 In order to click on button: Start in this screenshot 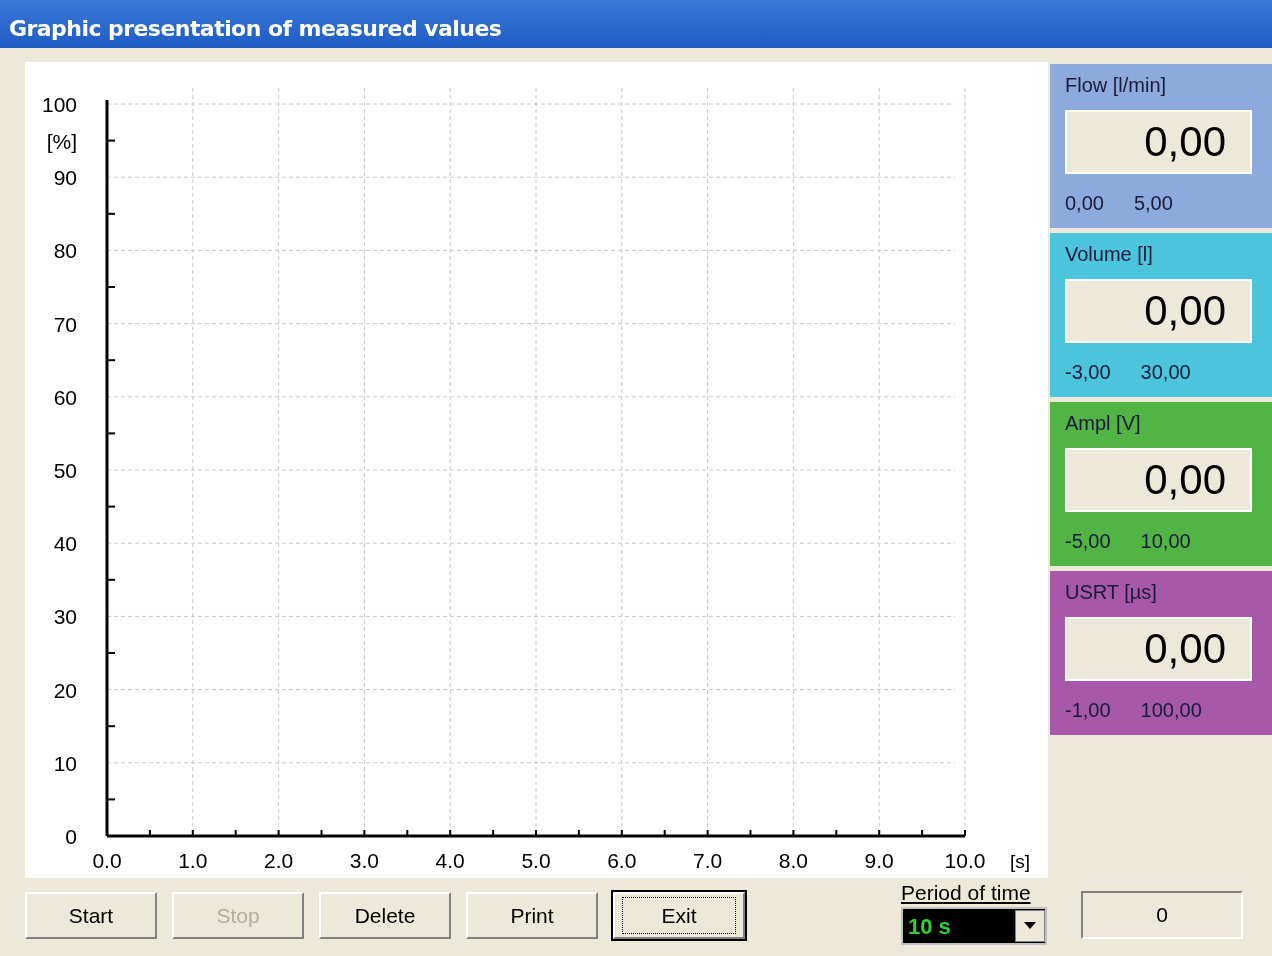, I will do `click(91, 915)`.